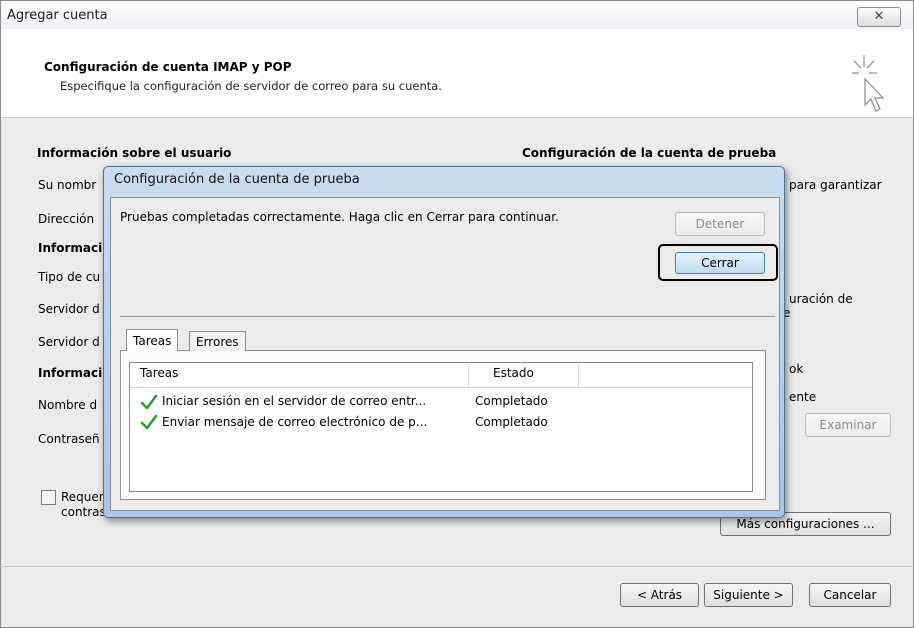 This screenshot has height=628, width=914. Describe the element at coordinates (456, 566) in the screenshot. I see `footer-divider` at that location.